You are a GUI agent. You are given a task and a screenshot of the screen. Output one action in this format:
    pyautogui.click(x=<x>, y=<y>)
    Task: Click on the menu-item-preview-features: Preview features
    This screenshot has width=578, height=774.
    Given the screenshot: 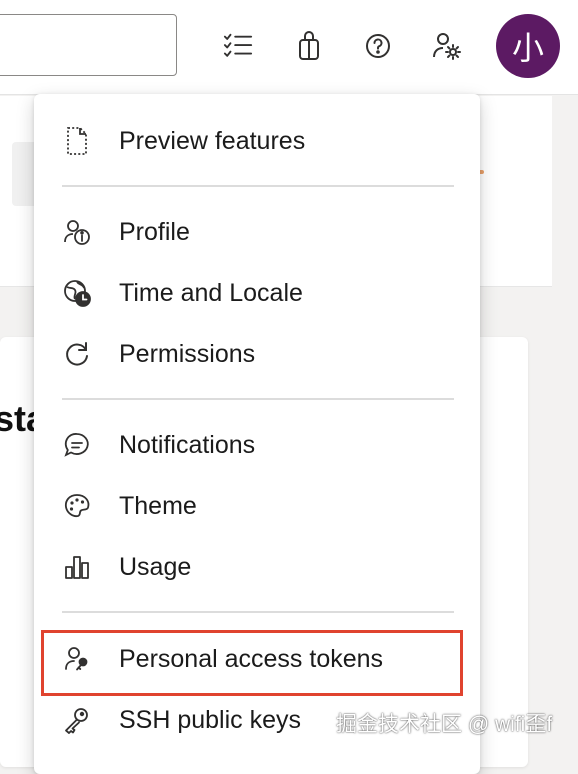 What is the action you would take?
    pyautogui.click(x=257, y=141)
    